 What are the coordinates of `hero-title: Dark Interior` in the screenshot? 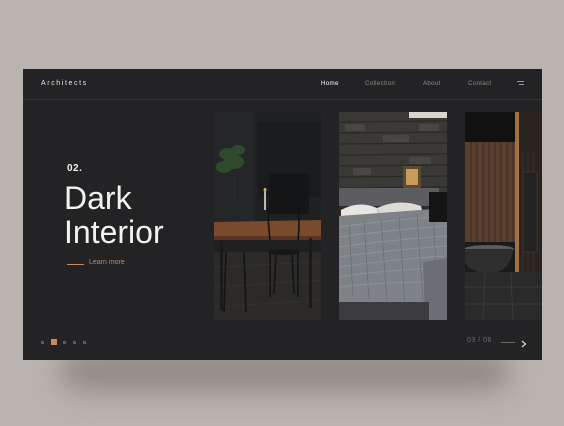 It's located at (114, 215).